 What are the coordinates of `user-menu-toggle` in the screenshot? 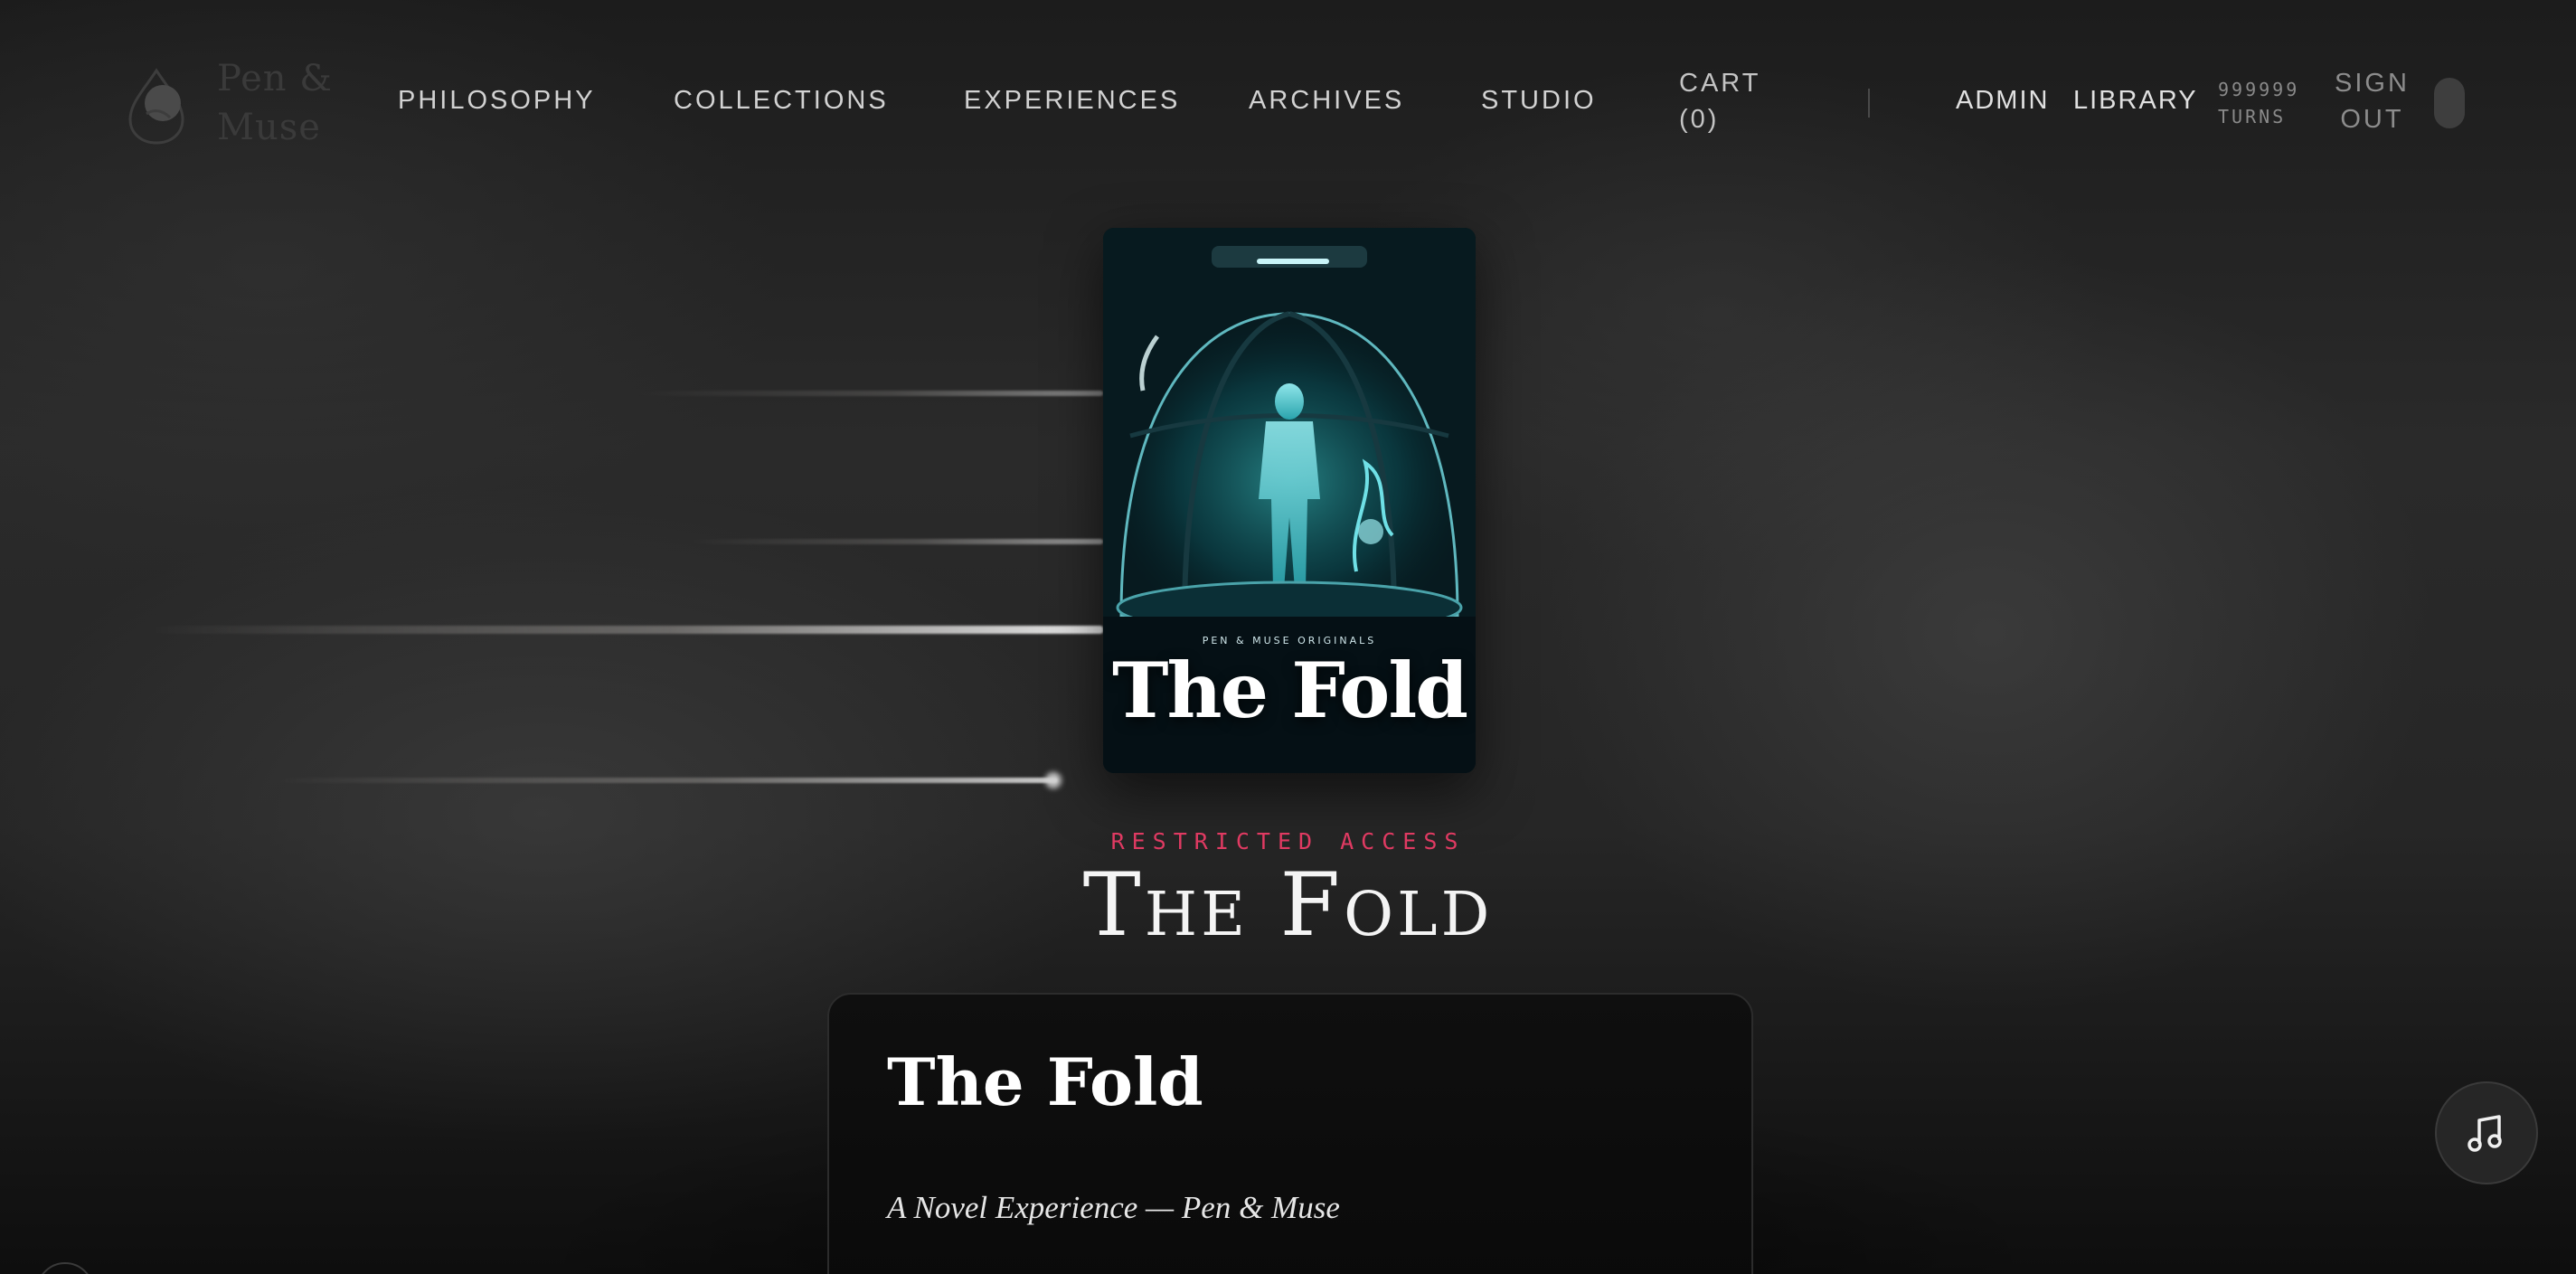 It's located at (2449, 103).